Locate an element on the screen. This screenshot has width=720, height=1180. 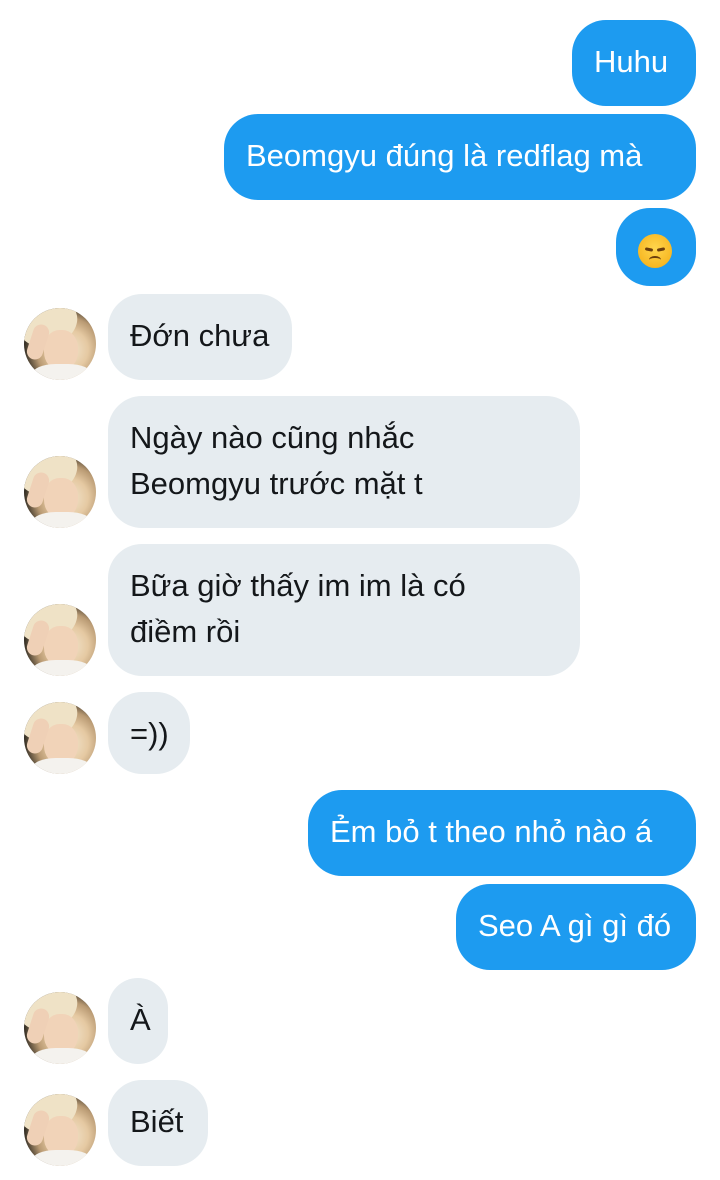
message-bubble-outgoing is located at coordinates (656, 247).